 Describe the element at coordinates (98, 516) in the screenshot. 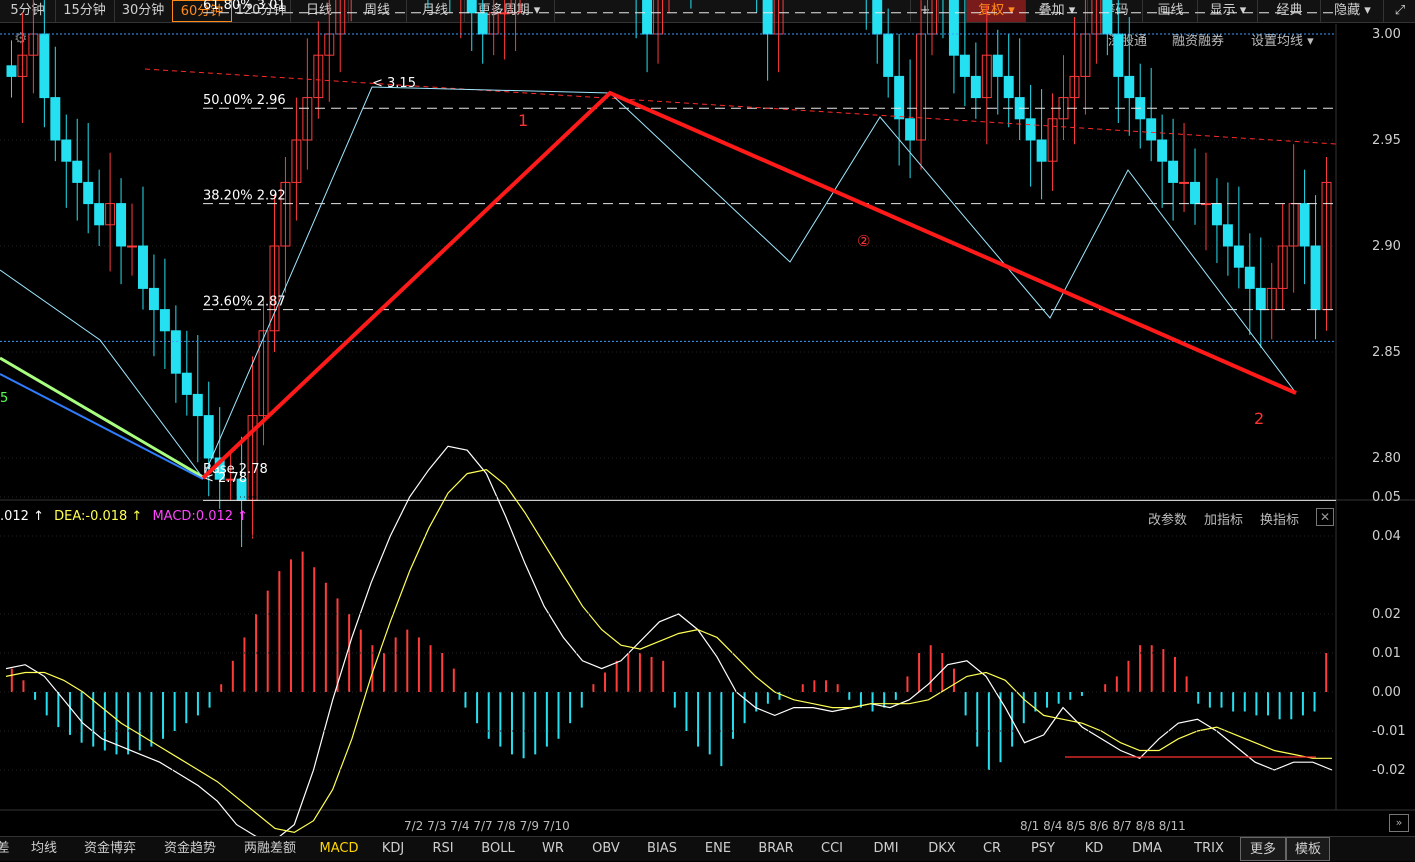

I see `macd-dea-value: DEA:-0.018 ↑` at that location.